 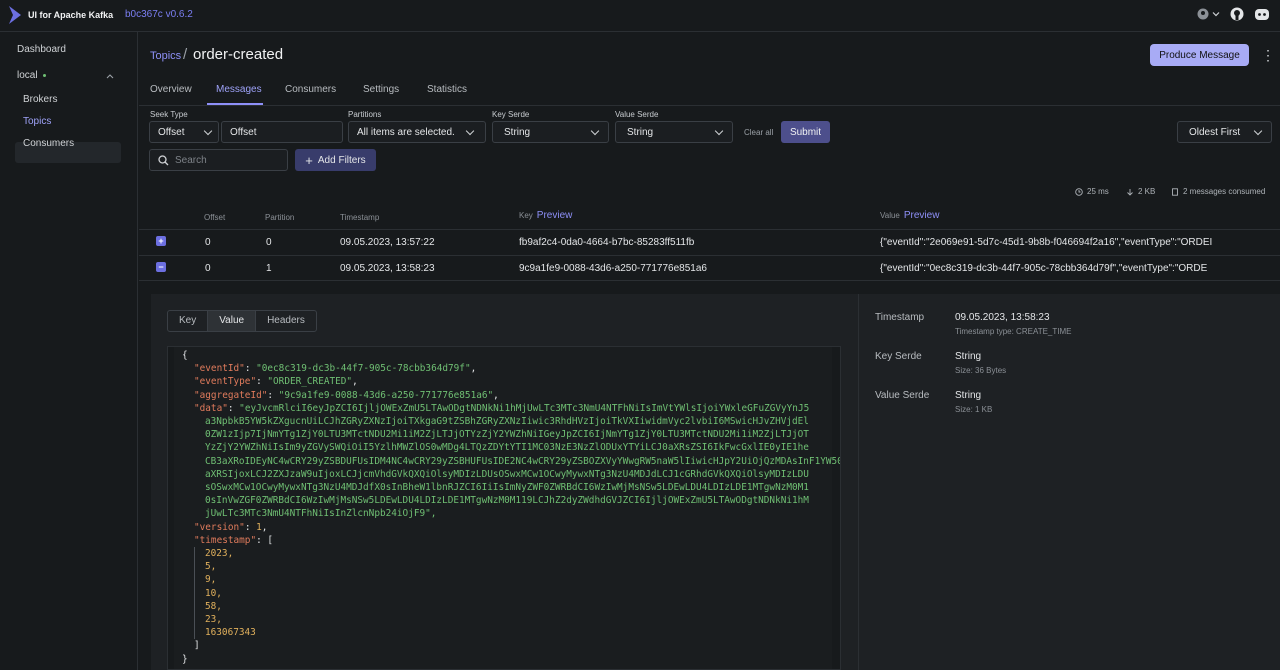 What do you see at coordinates (259, 527) in the screenshot?
I see `json-value: 1` at bounding box center [259, 527].